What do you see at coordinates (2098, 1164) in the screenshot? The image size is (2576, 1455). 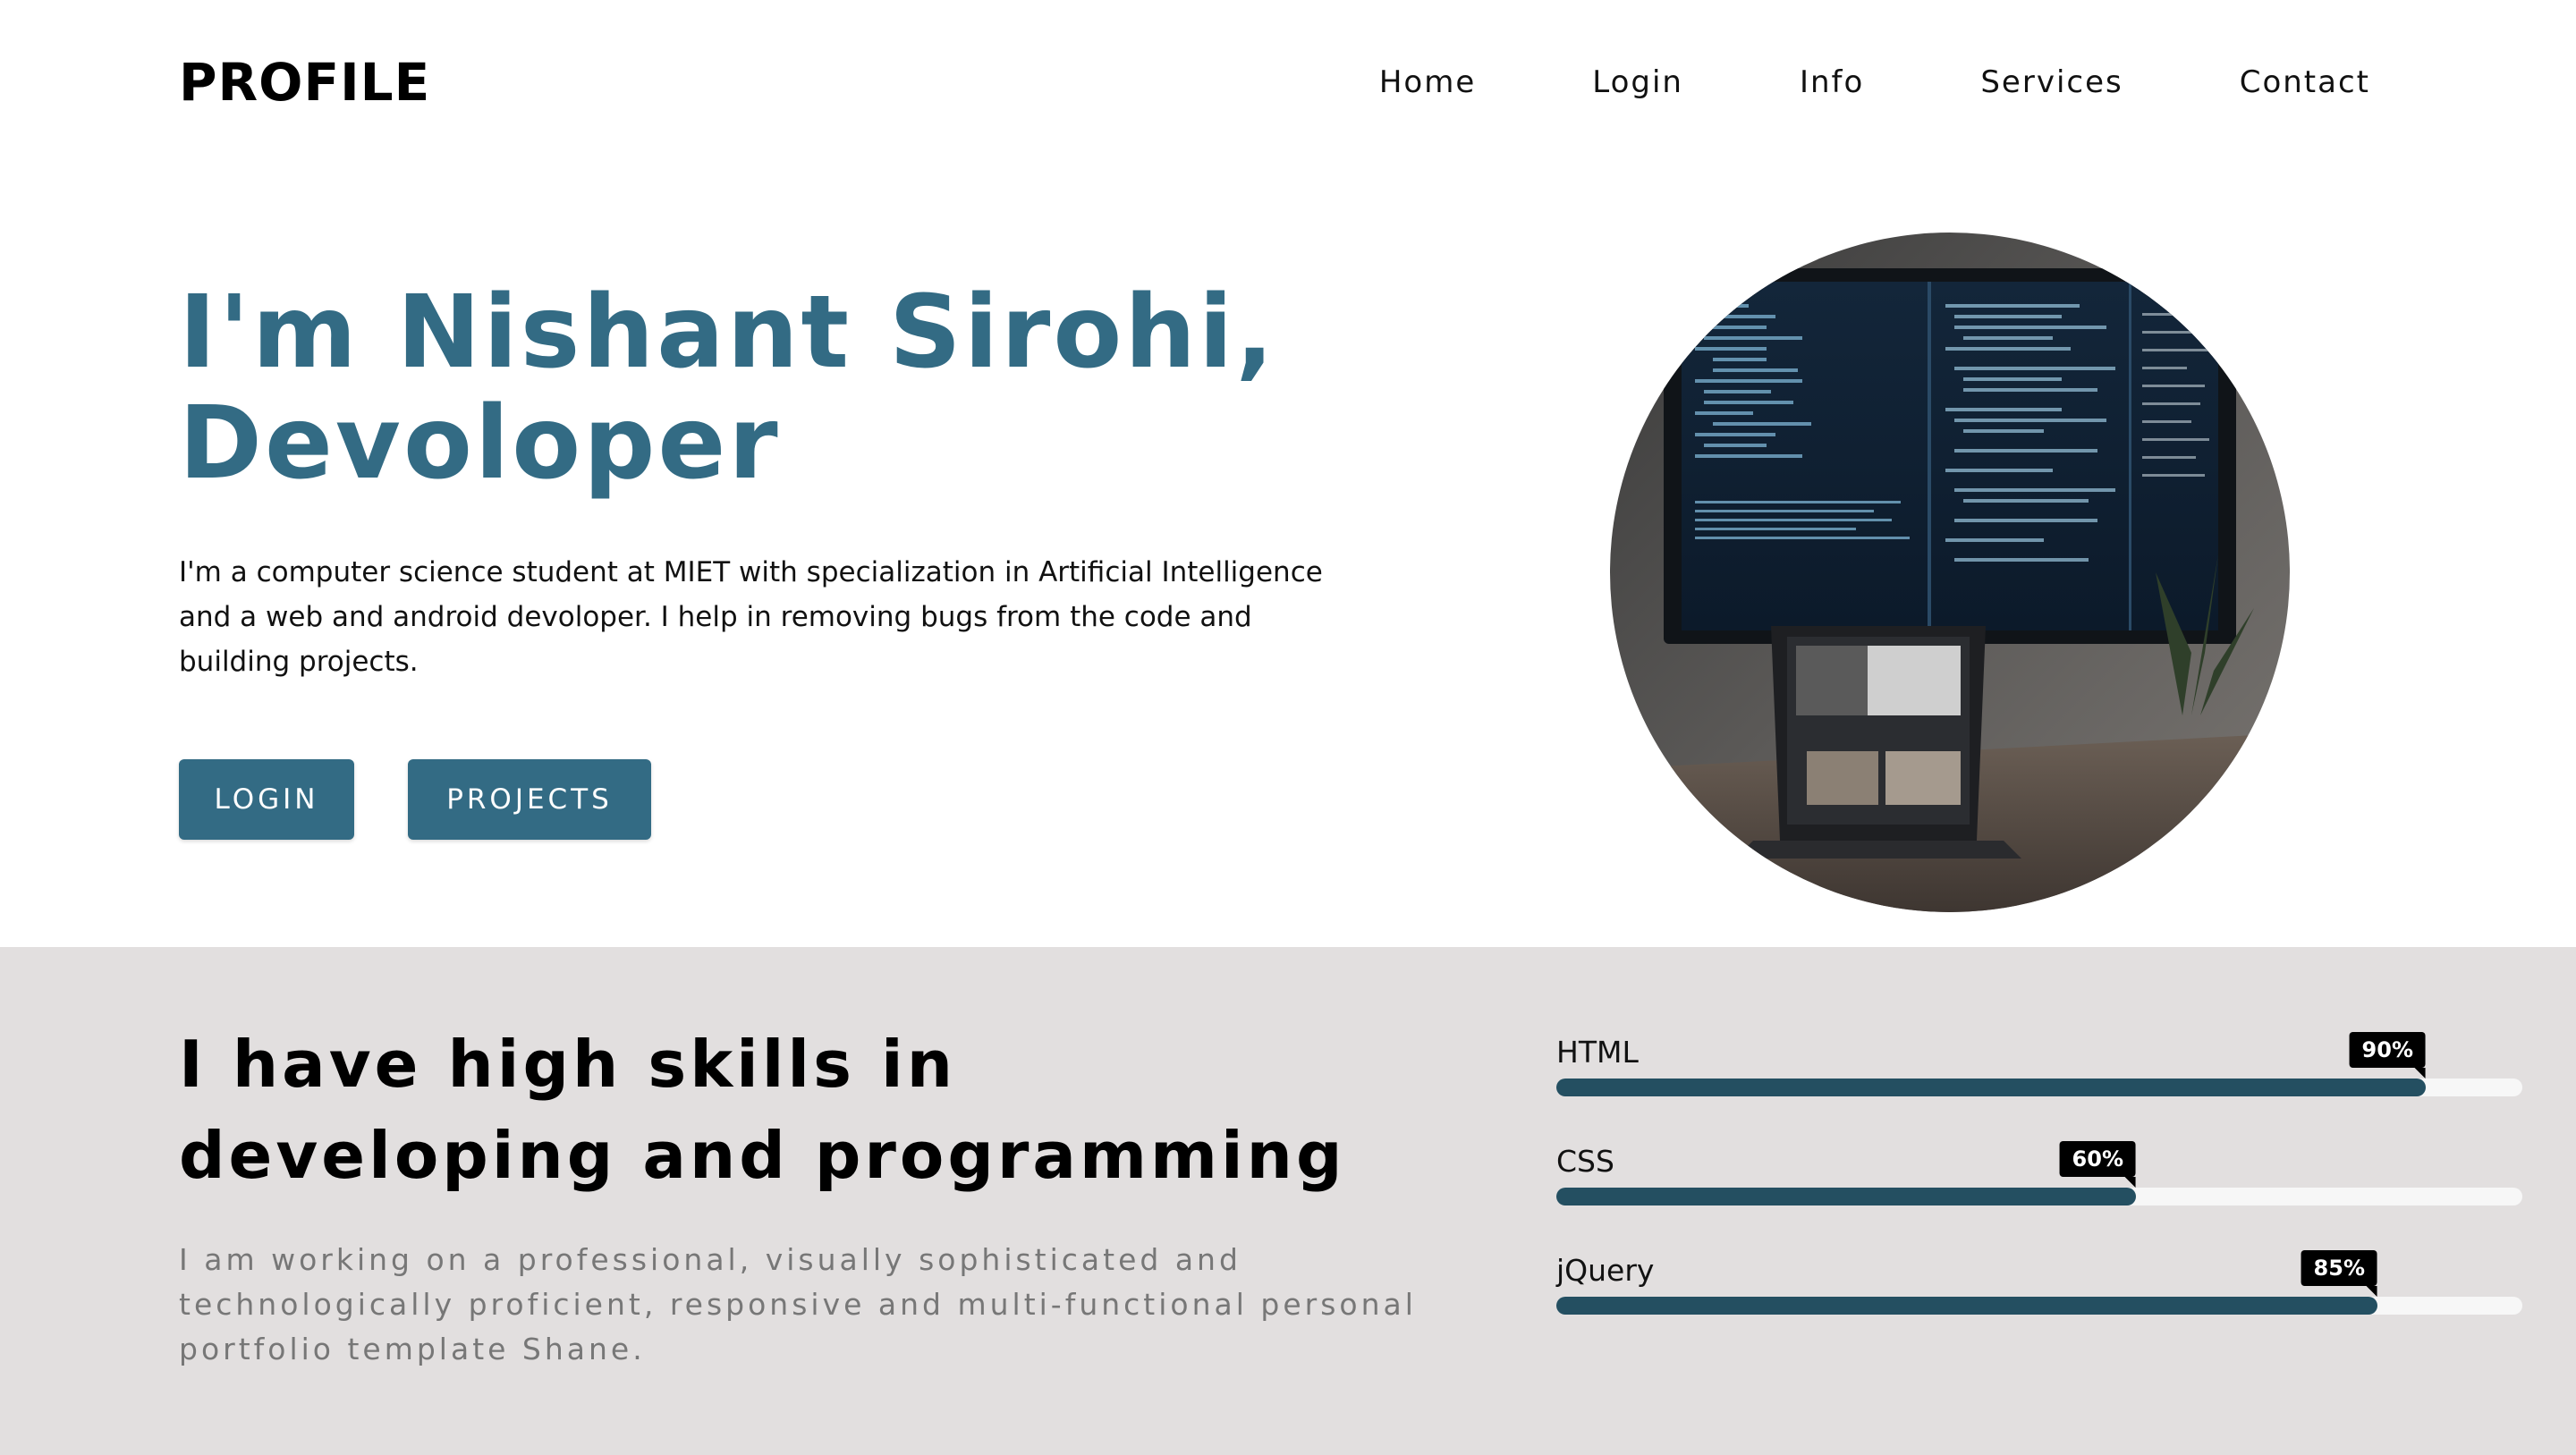 I see `skill-percent-badge: 60%` at bounding box center [2098, 1164].